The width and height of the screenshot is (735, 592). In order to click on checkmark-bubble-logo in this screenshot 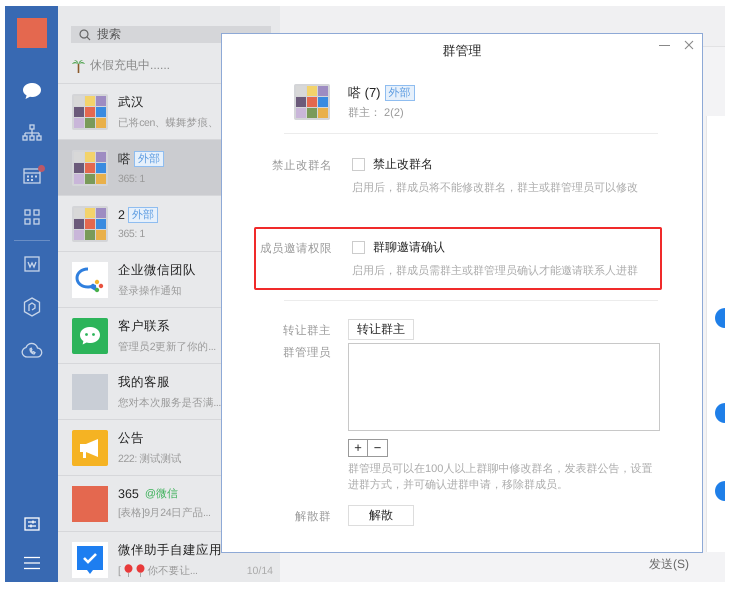, I will do `click(90, 560)`.